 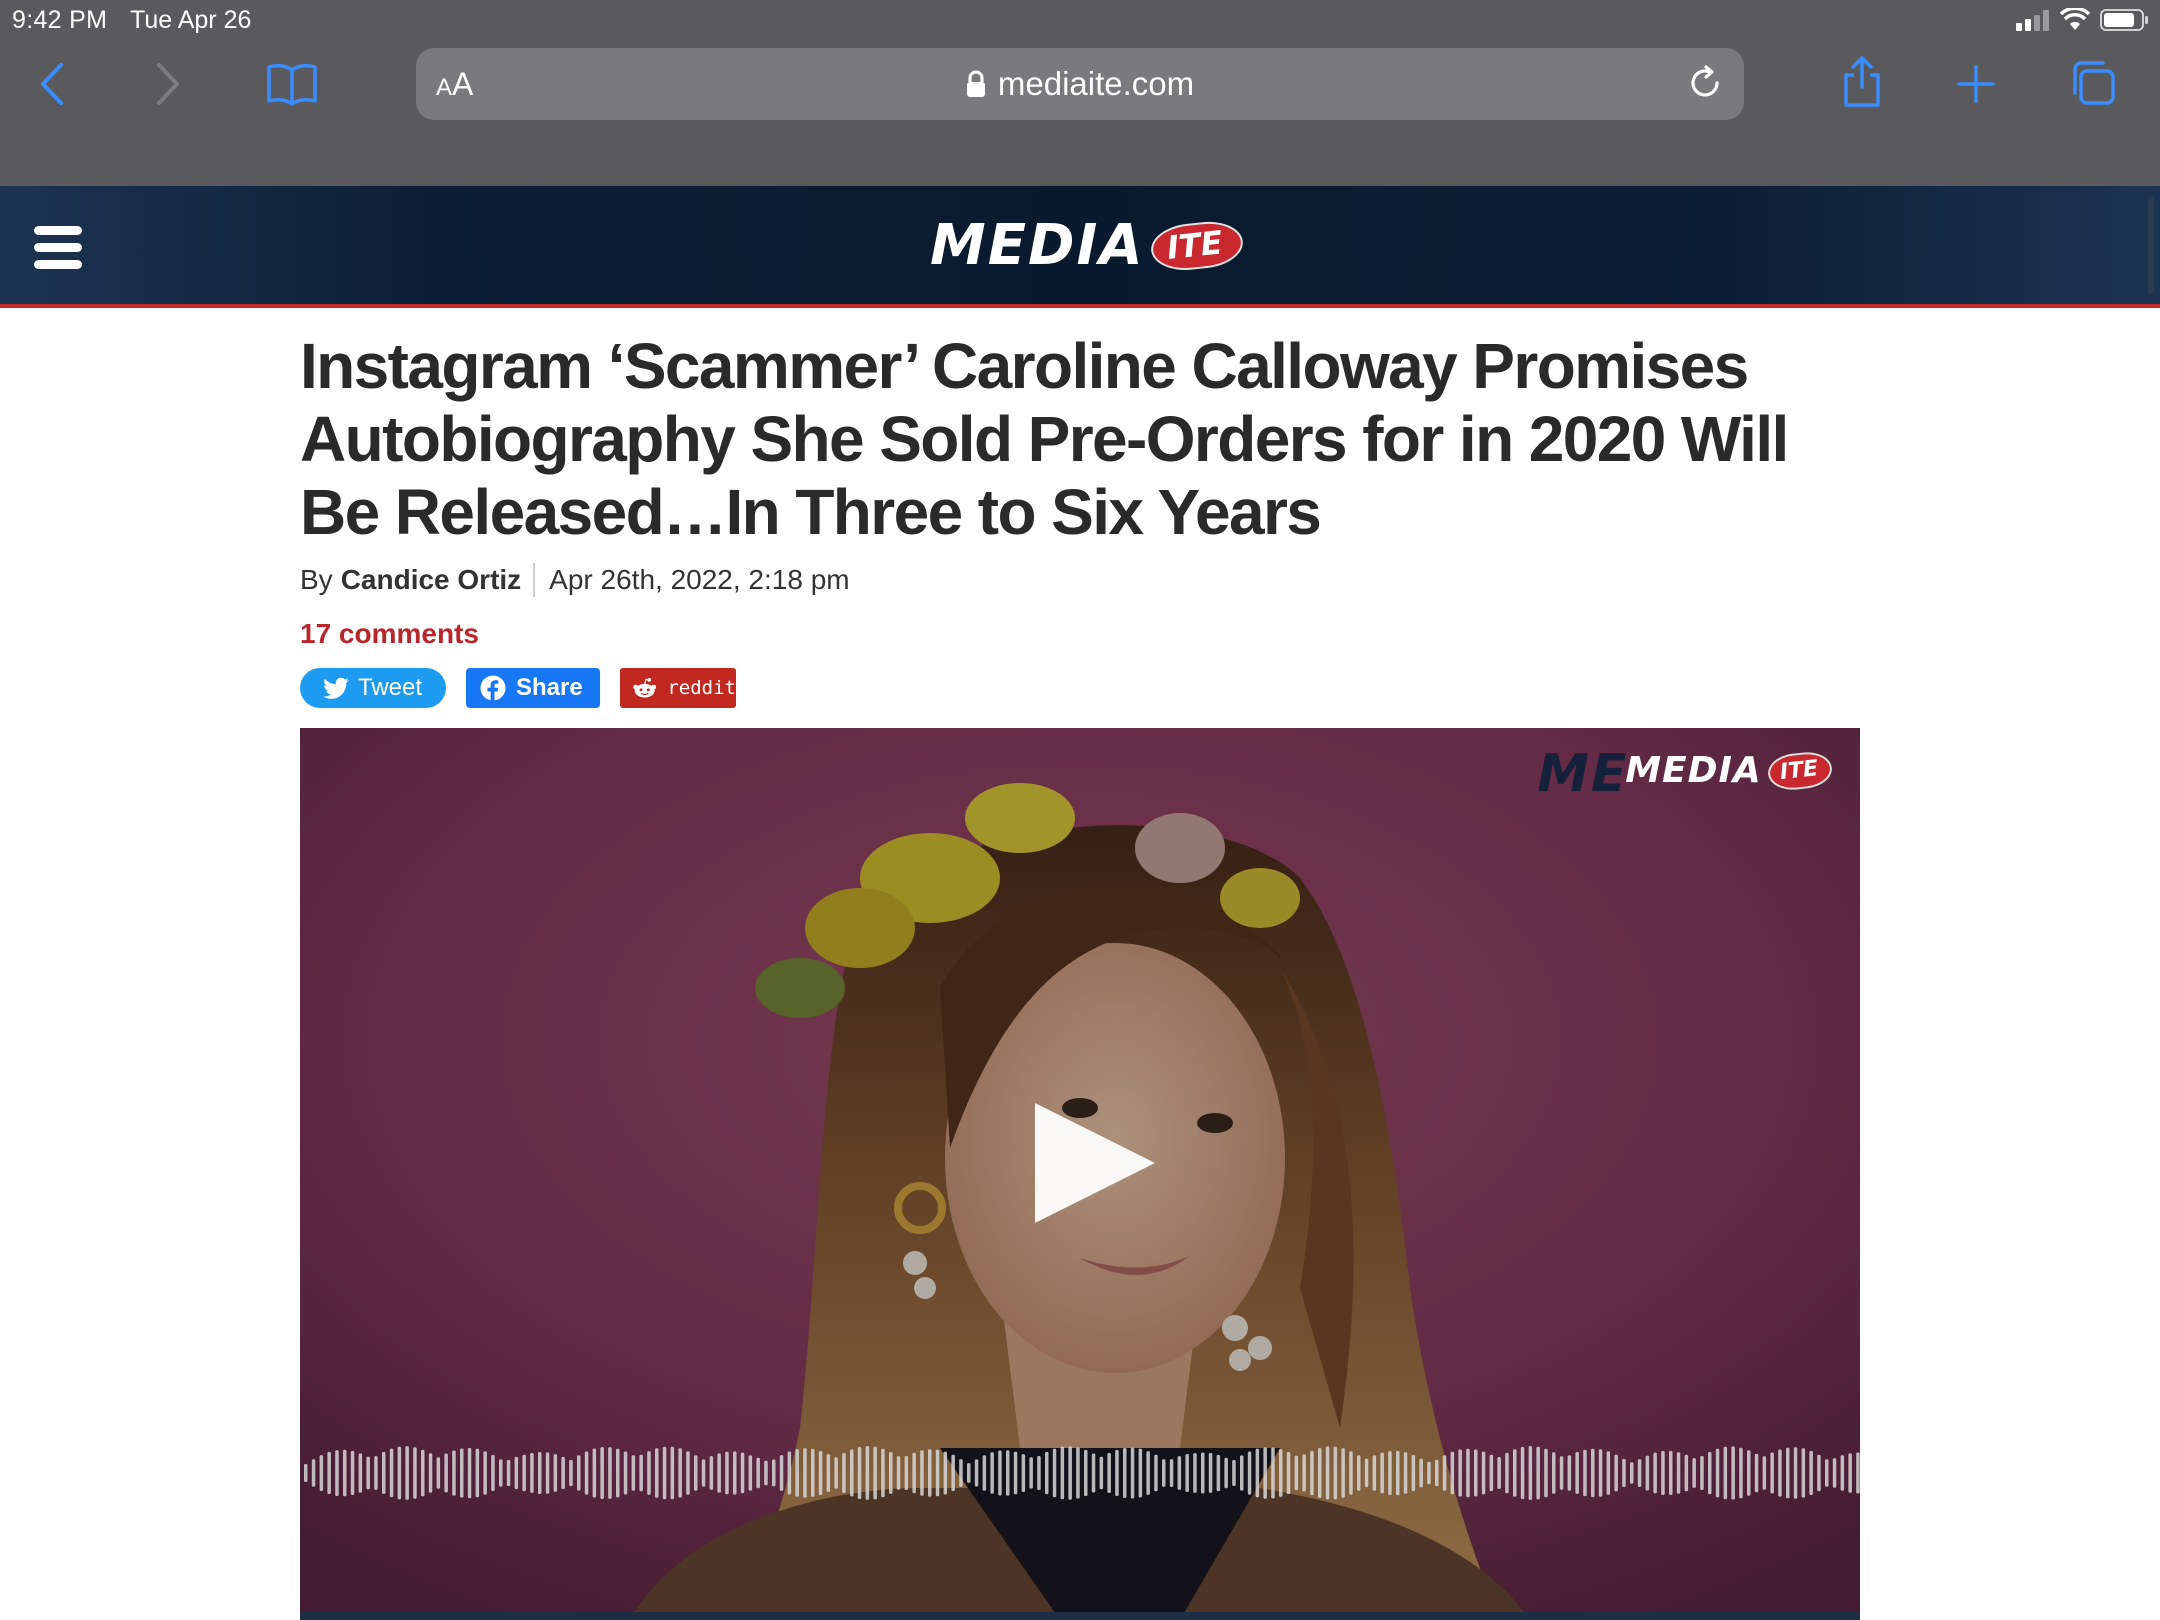 What do you see at coordinates (58, 248) in the screenshot?
I see `menu-icon` at bounding box center [58, 248].